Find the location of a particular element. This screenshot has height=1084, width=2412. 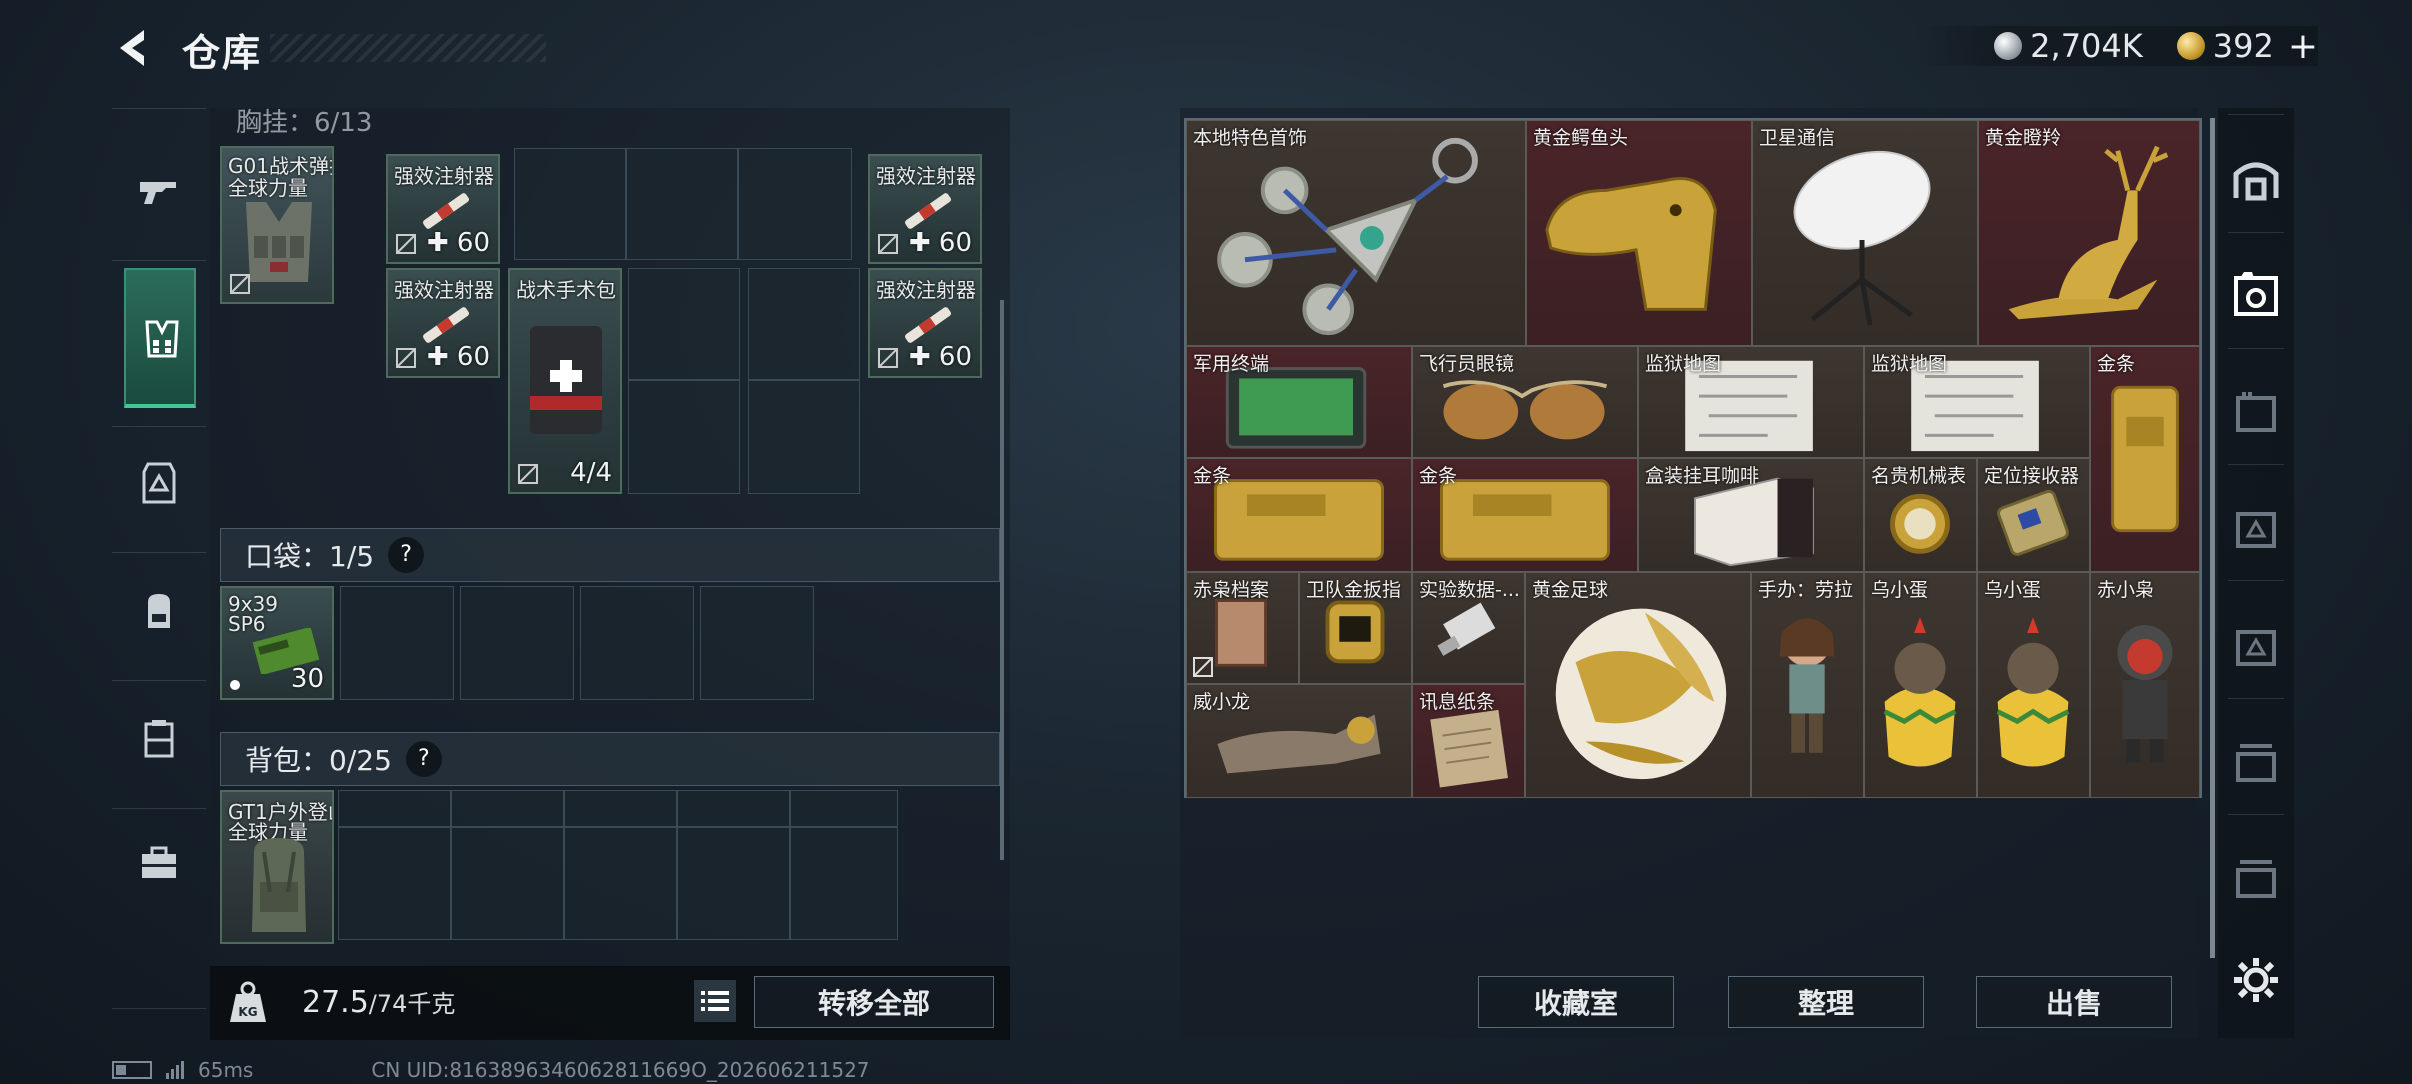

backpack-category-icon is located at coordinates (159, 611).